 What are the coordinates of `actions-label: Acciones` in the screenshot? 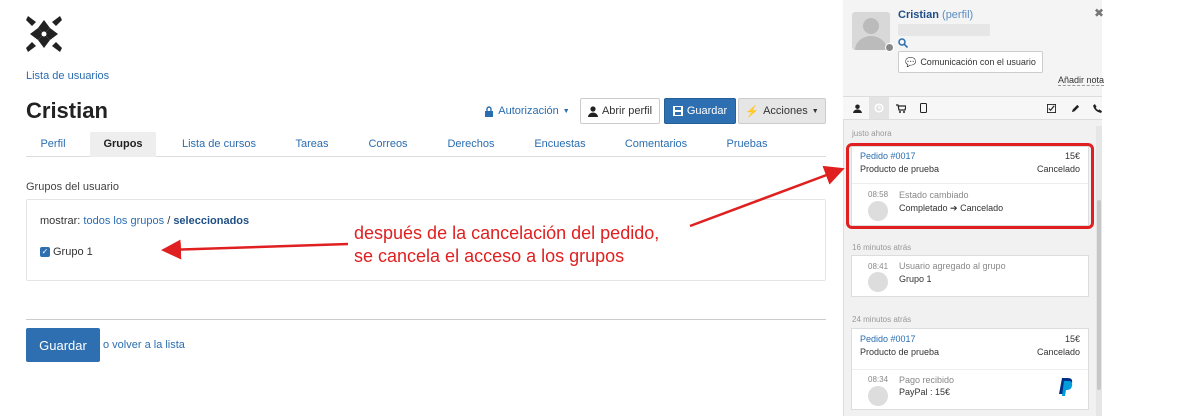 It's located at (785, 111).